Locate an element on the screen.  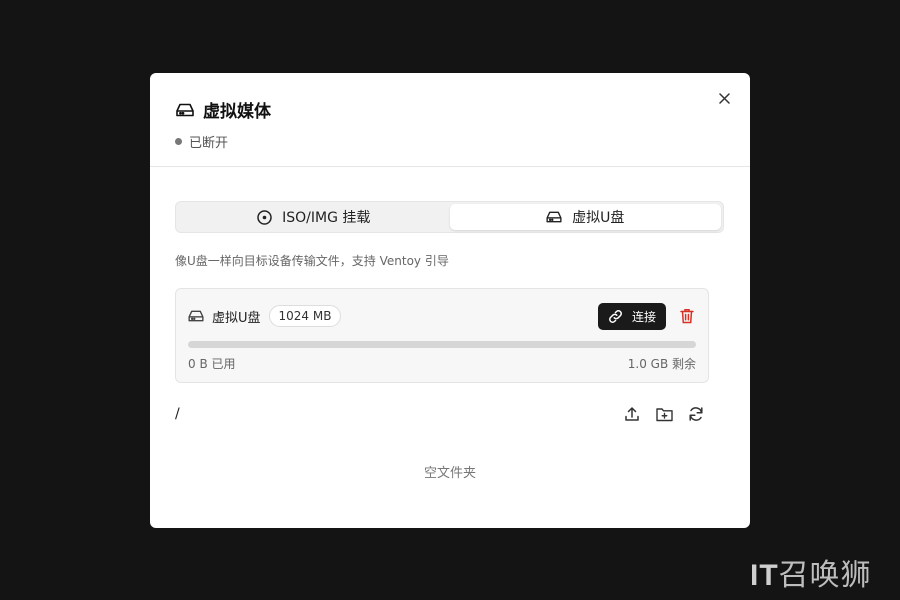
connection-status: 已断开 is located at coordinates (201, 141).